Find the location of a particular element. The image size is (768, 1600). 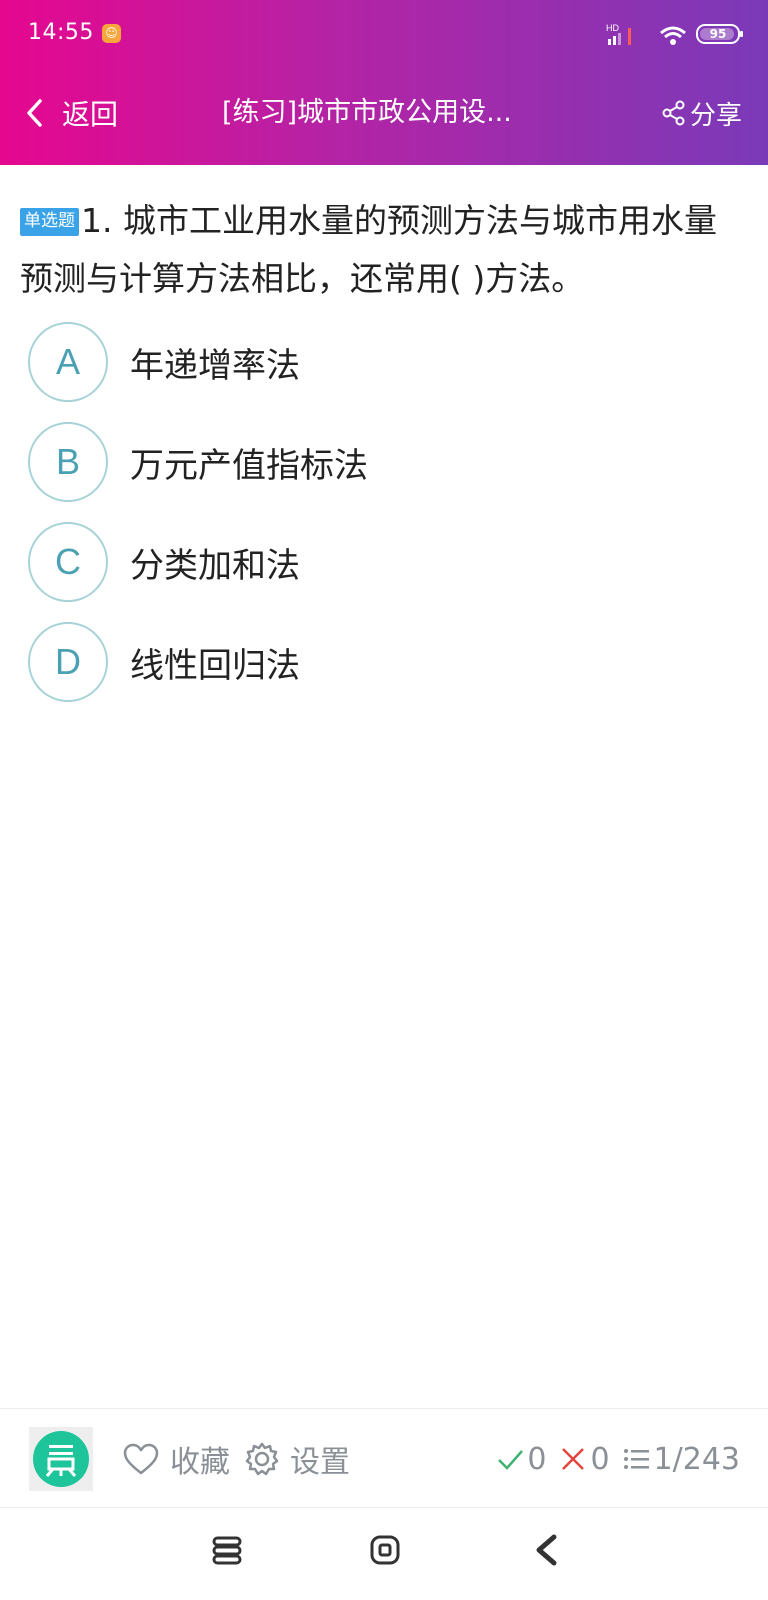

share-label: 分享 is located at coordinates (715, 115).